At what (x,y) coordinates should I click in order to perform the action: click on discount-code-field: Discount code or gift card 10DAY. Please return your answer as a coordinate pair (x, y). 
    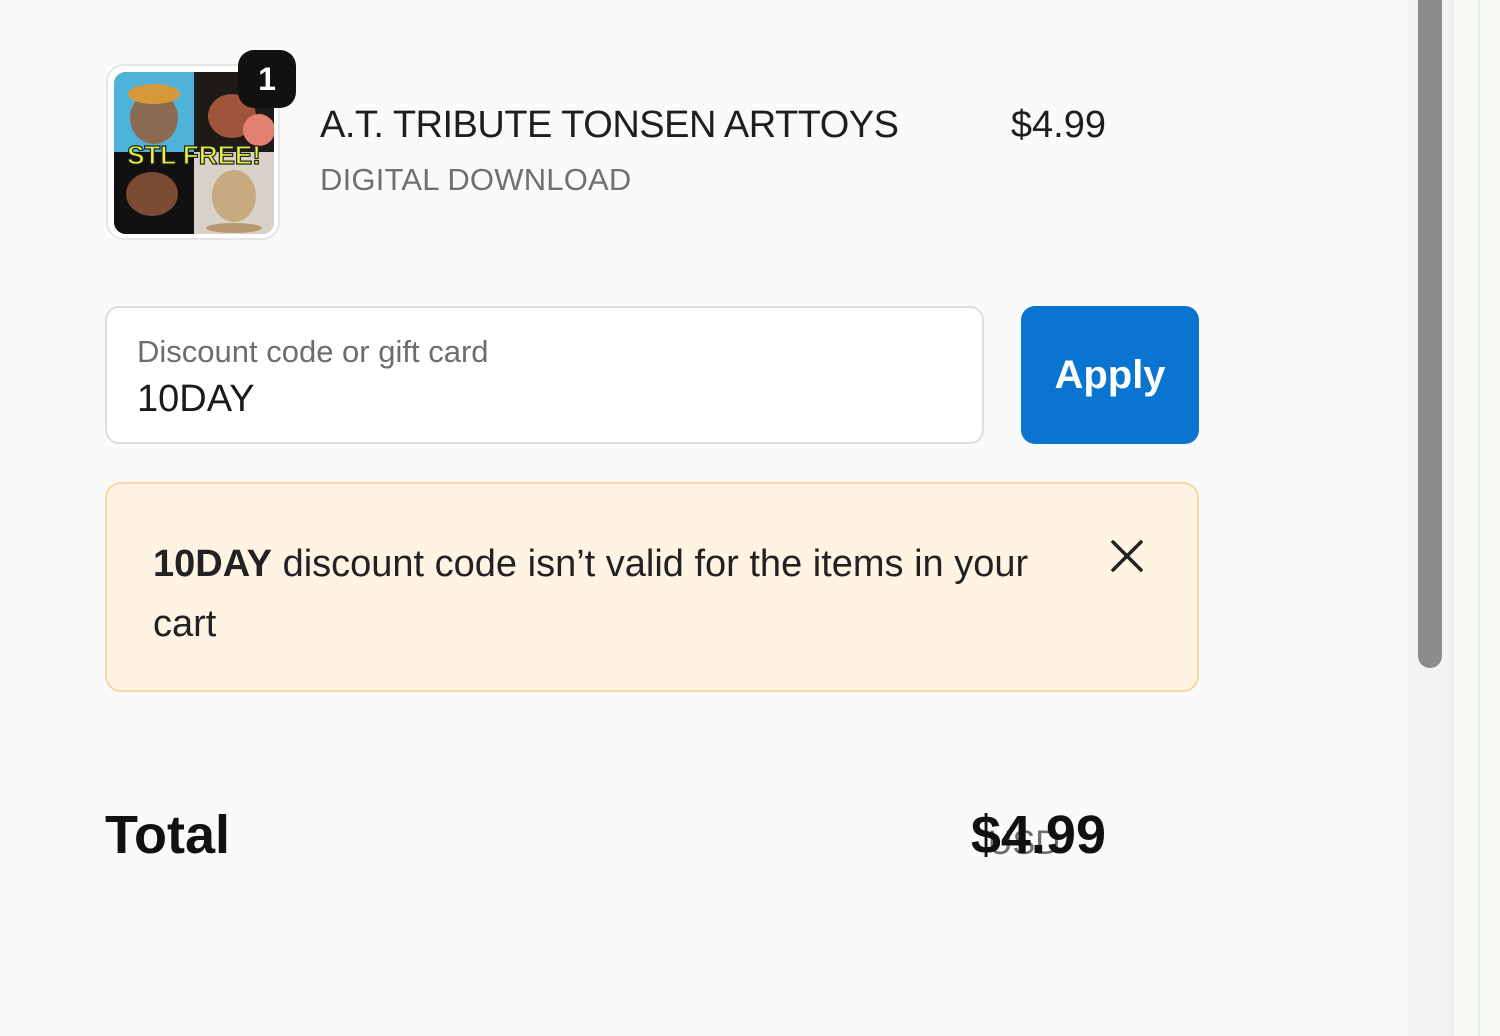
    Looking at the image, I should click on (544, 375).